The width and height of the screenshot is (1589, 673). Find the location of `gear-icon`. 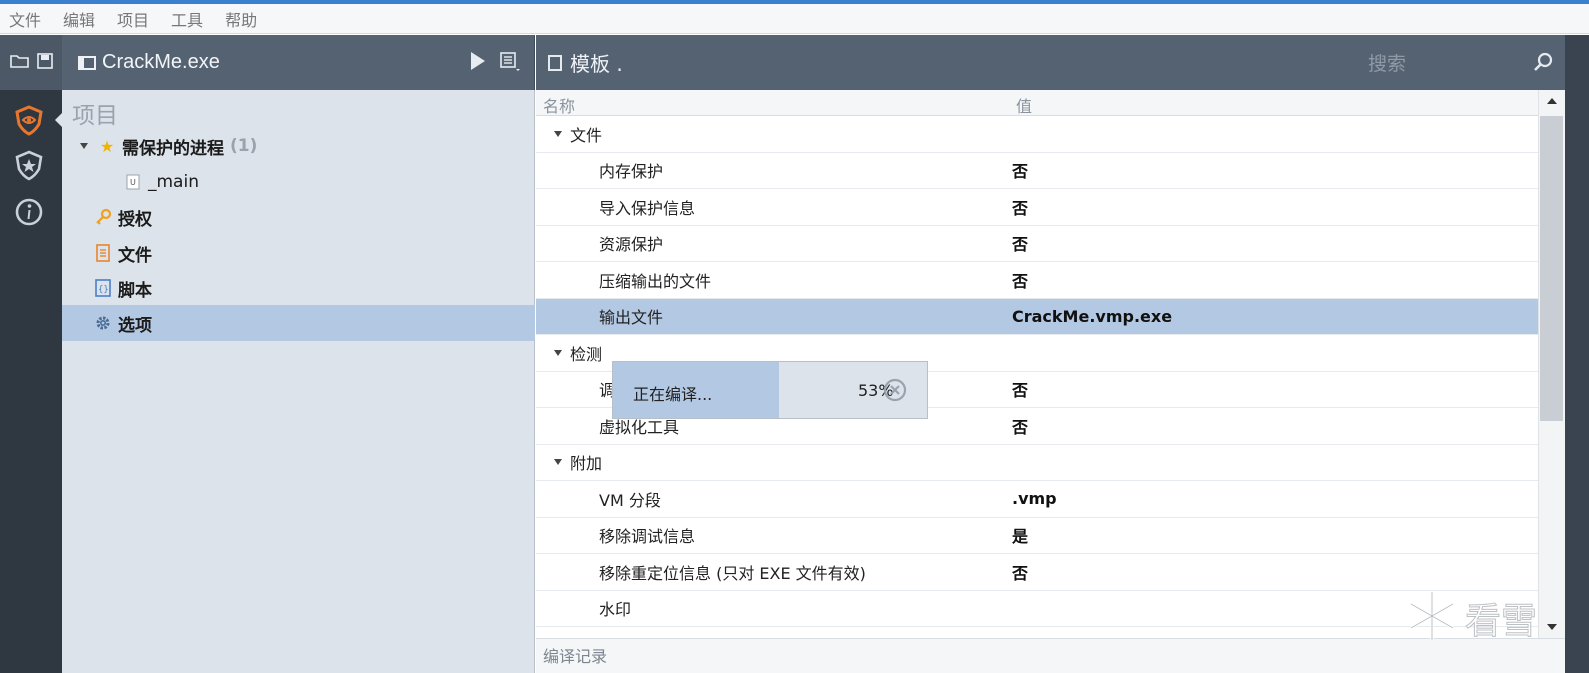

gear-icon is located at coordinates (103, 323).